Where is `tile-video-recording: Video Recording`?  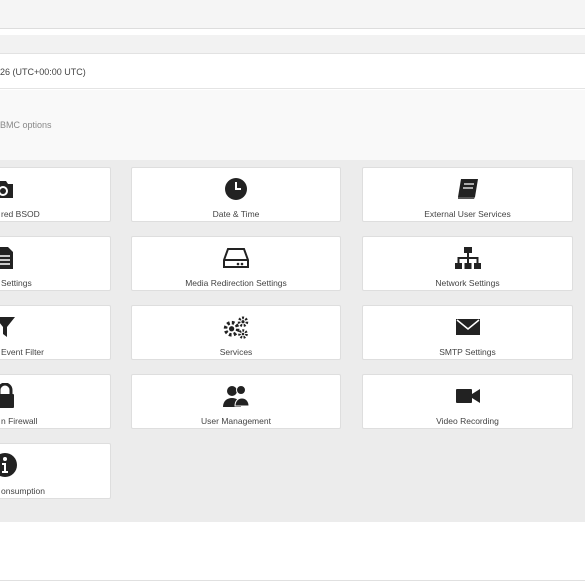
tile-video-recording: Video Recording is located at coordinates (467, 401).